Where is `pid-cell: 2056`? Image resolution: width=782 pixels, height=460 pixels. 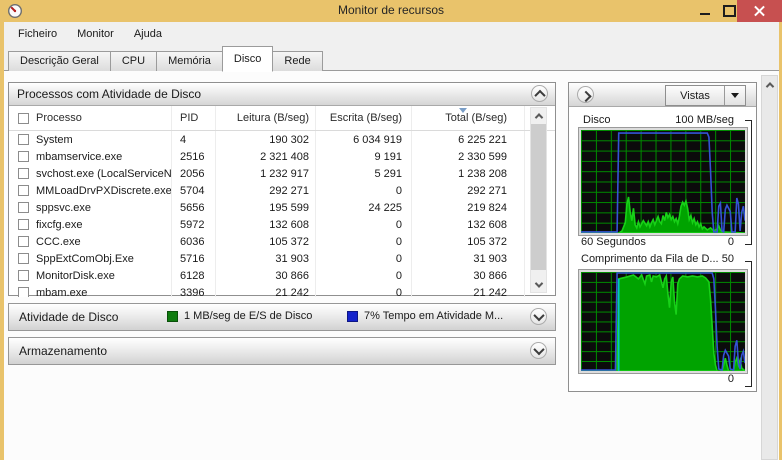 pid-cell: 2056 is located at coordinates (194, 173).